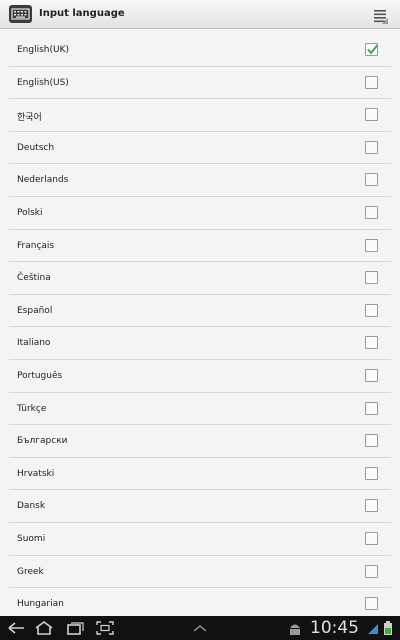 Image resolution: width=400 pixels, height=640 pixels. What do you see at coordinates (20, 14) in the screenshot?
I see `keyboard-icon` at bounding box center [20, 14].